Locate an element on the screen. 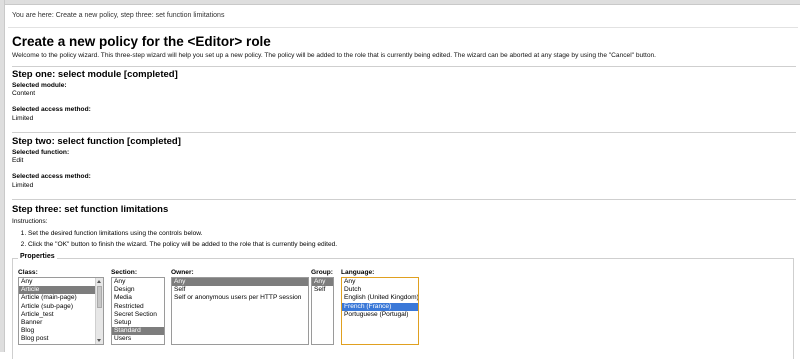 The height and width of the screenshot is (359, 800). section-option: Any is located at coordinates (138, 282).